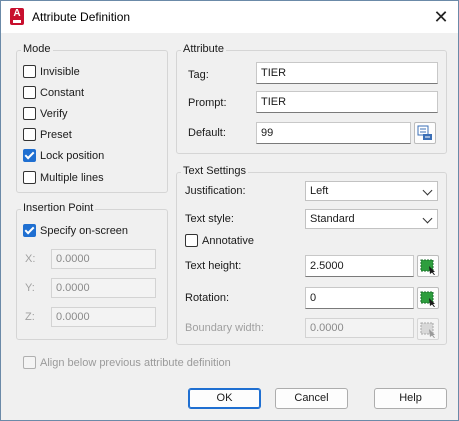  Describe the element at coordinates (103, 288) in the screenshot. I see `y-field: 0.0000` at that location.